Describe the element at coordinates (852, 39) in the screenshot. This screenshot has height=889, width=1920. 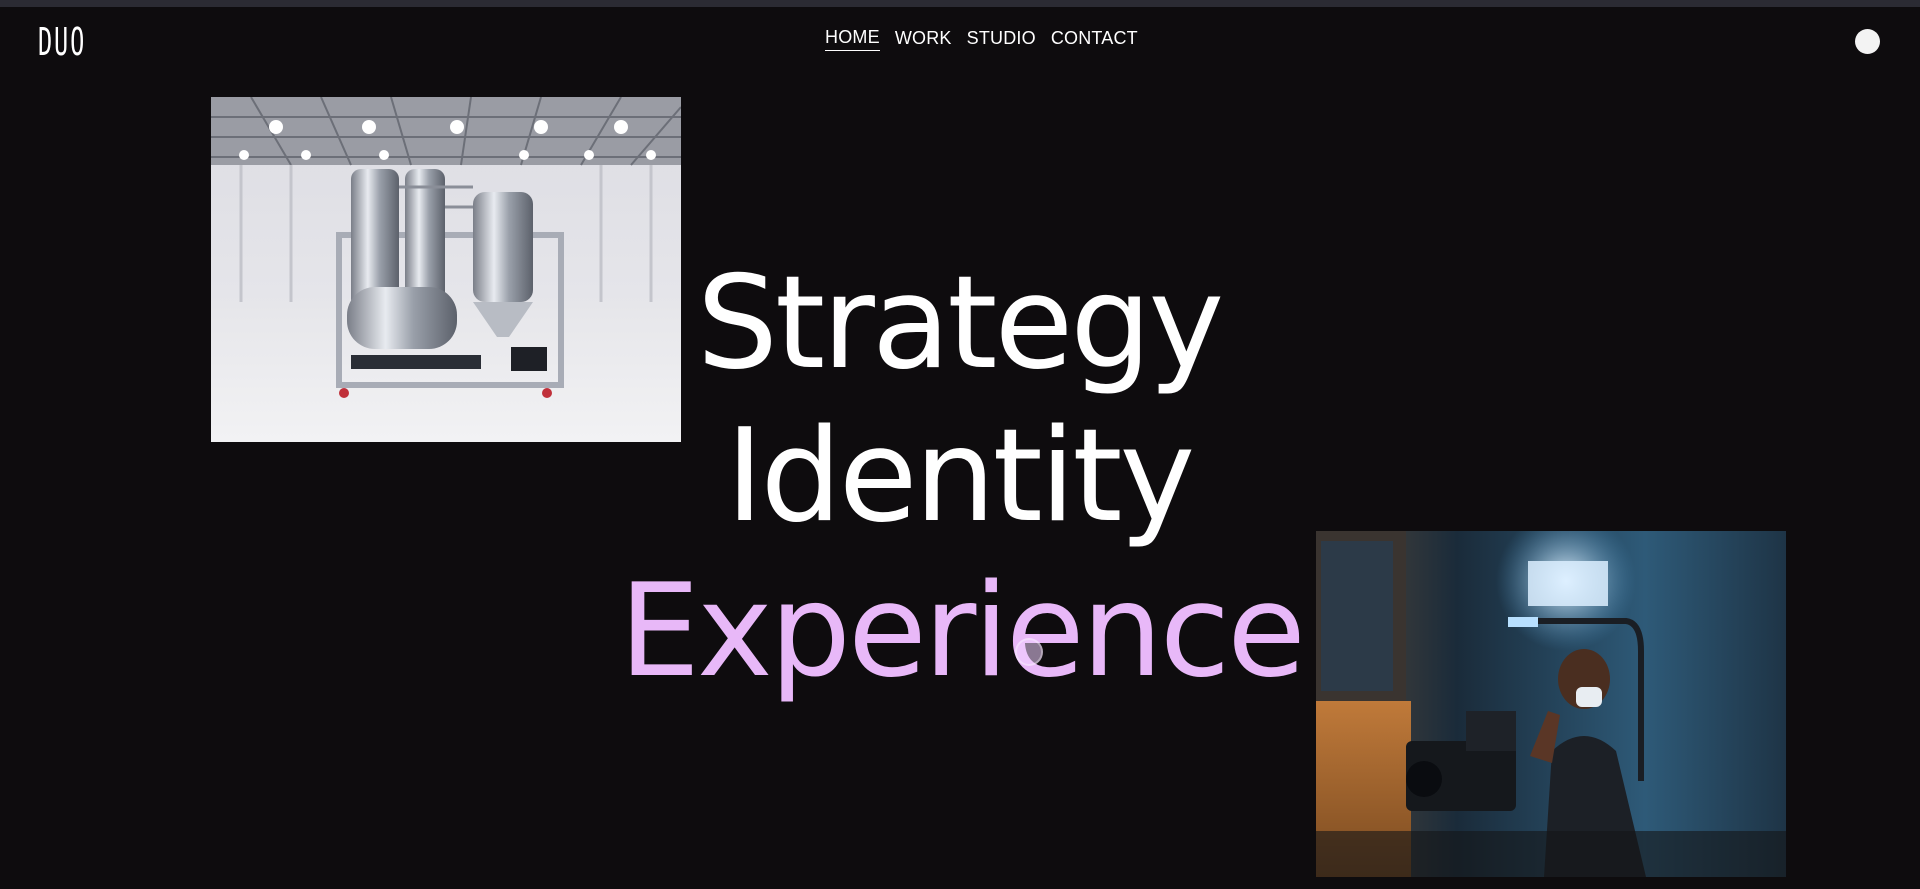
I see `nav-home: HOME` at that location.